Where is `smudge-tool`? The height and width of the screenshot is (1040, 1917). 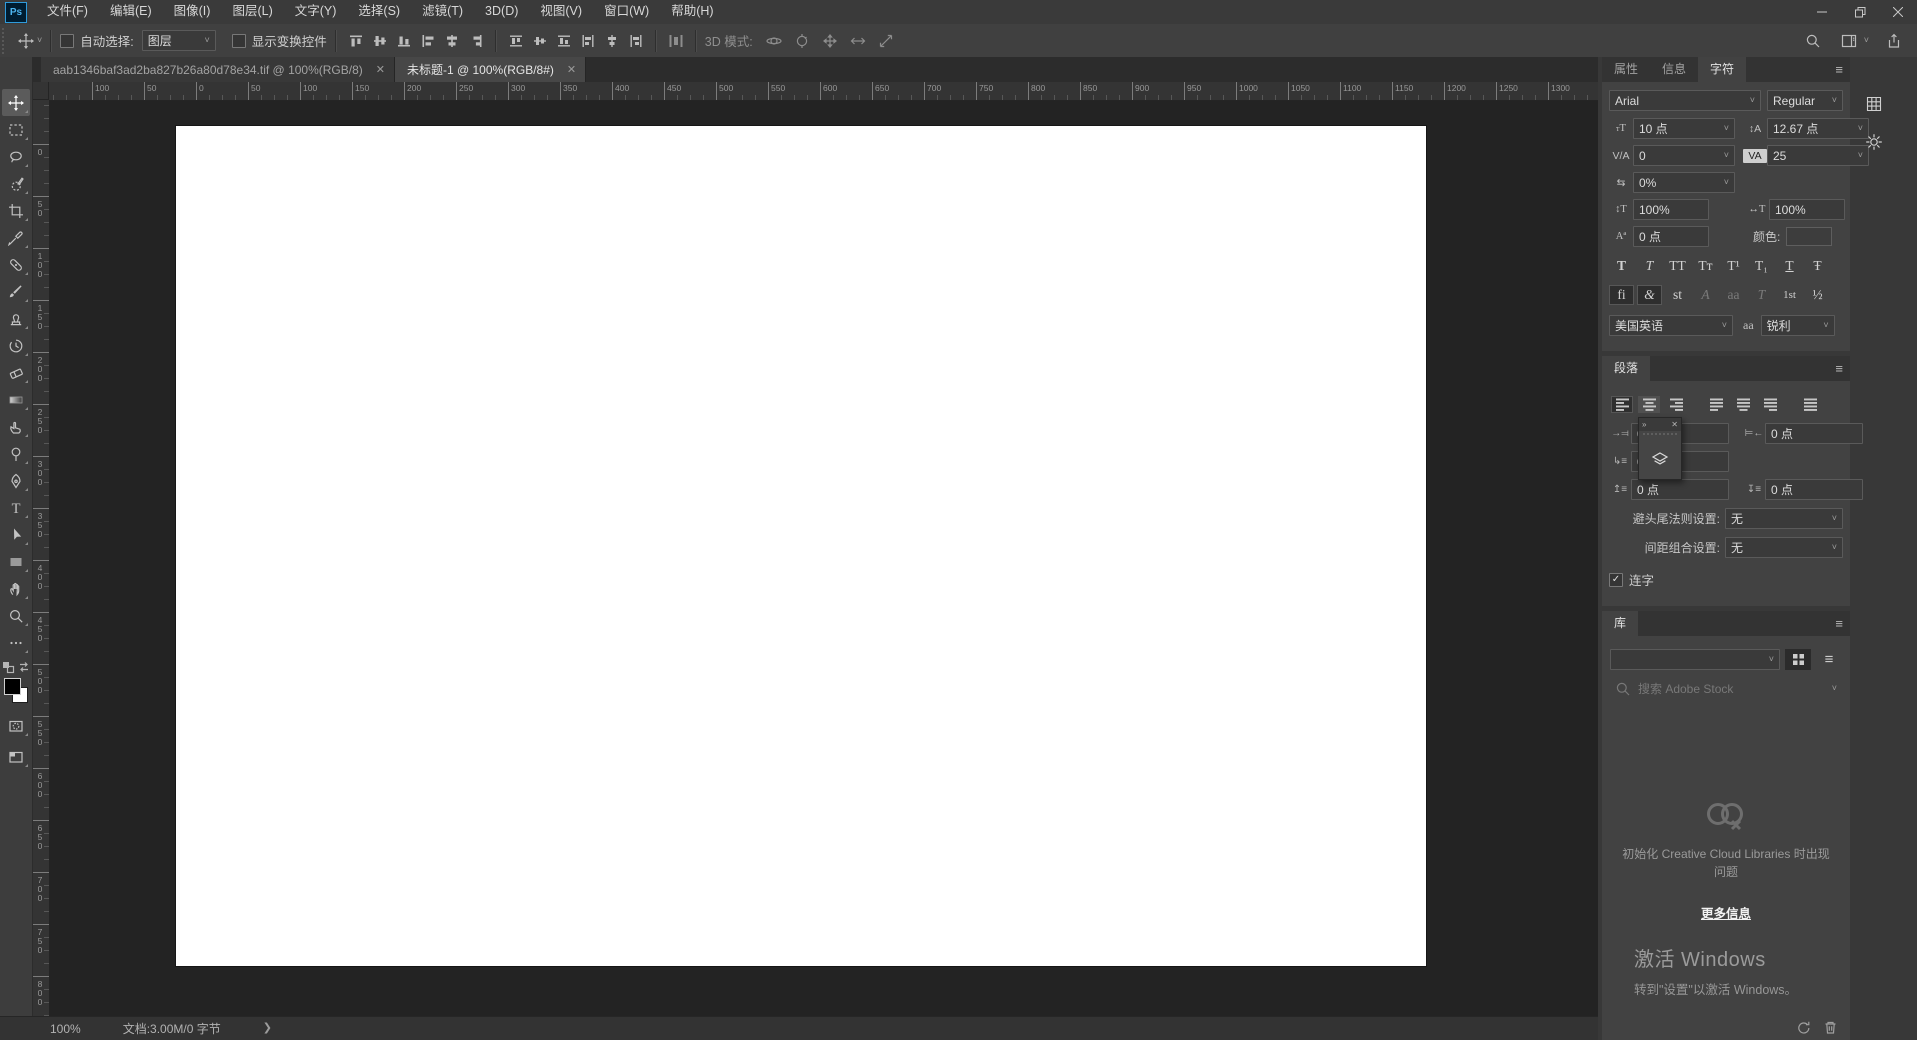 smudge-tool is located at coordinates (16, 426).